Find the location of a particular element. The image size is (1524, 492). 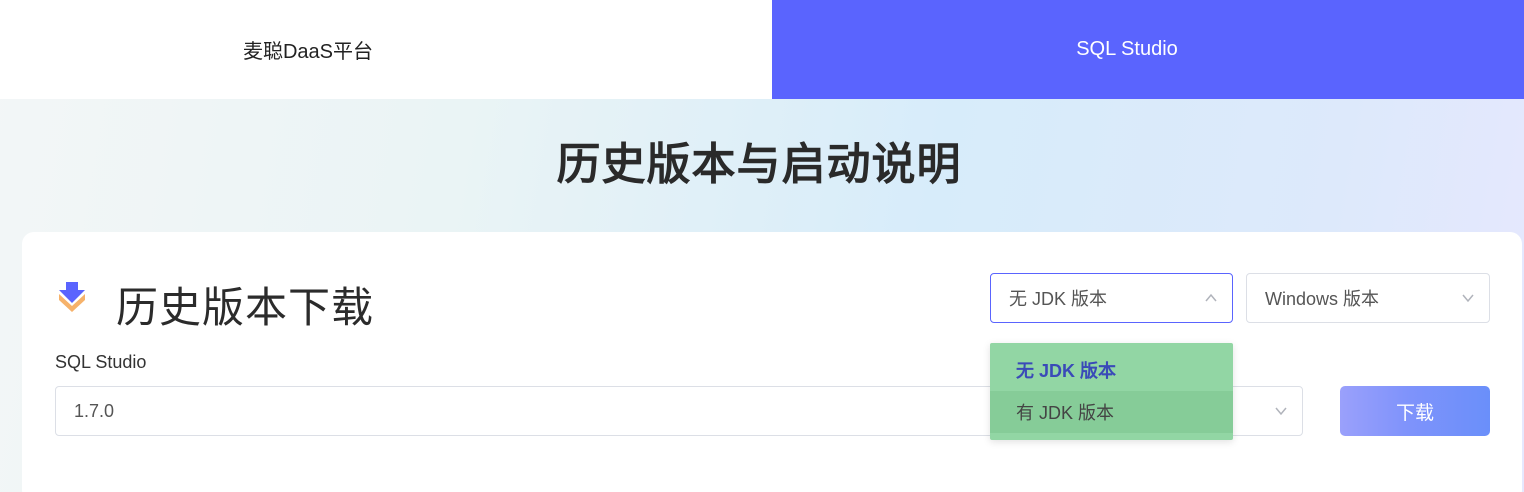

tab-sql-studio: SQL Studio is located at coordinates (1148, 49).